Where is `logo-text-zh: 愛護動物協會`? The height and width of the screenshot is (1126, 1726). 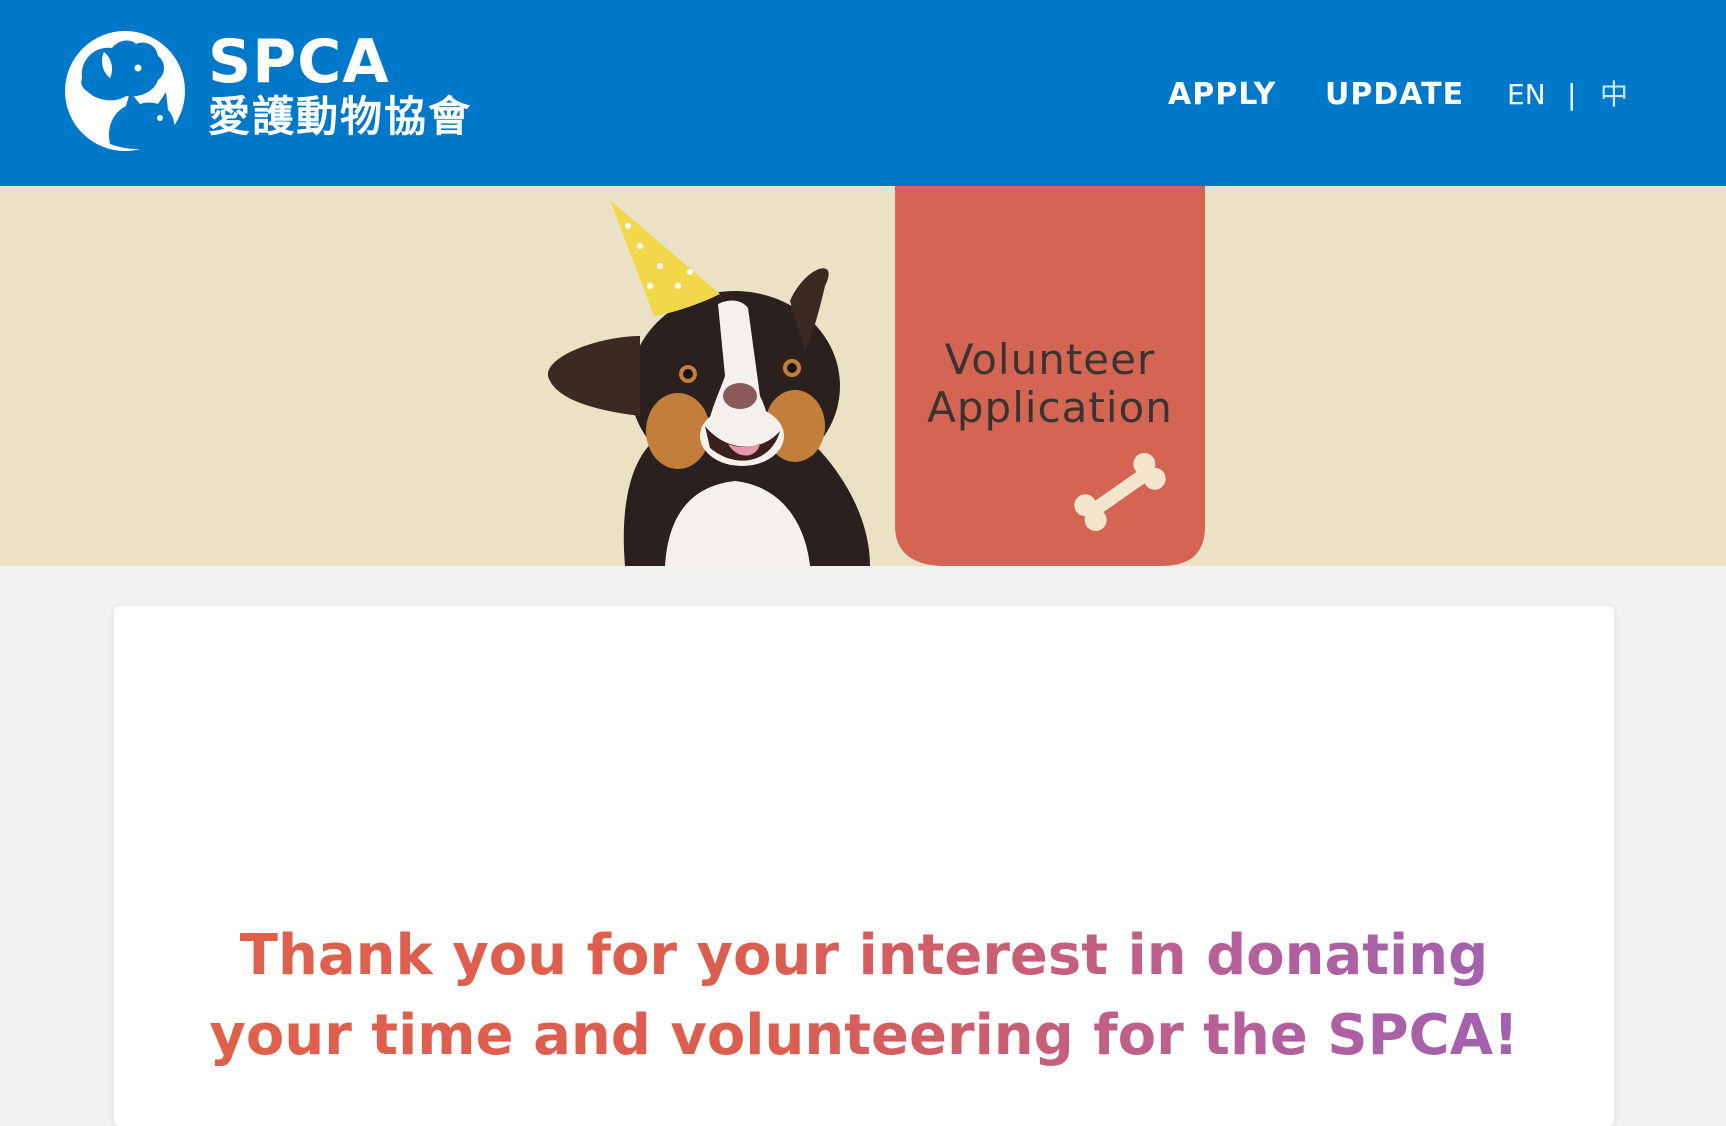 logo-text-zh: 愛護動物協會 is located at coordinates (340, 116).